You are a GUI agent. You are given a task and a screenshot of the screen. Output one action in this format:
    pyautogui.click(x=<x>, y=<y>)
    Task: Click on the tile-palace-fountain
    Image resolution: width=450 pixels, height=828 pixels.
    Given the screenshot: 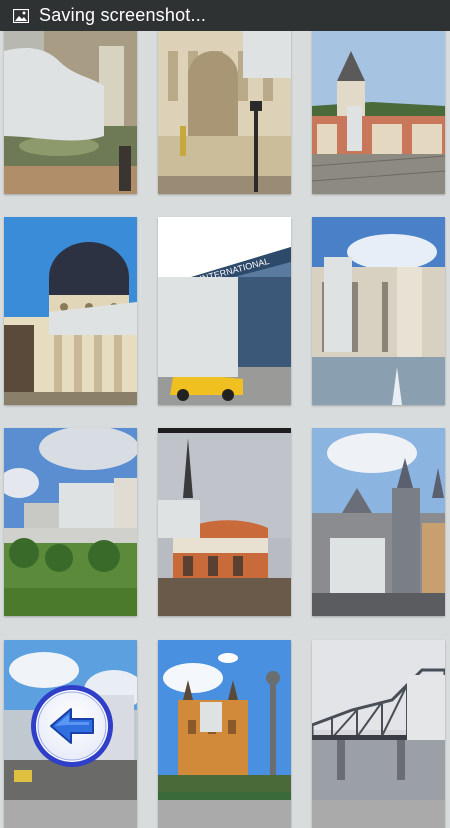 What is the action you would take?
    pyautogui.click(x=378, y=311)
    